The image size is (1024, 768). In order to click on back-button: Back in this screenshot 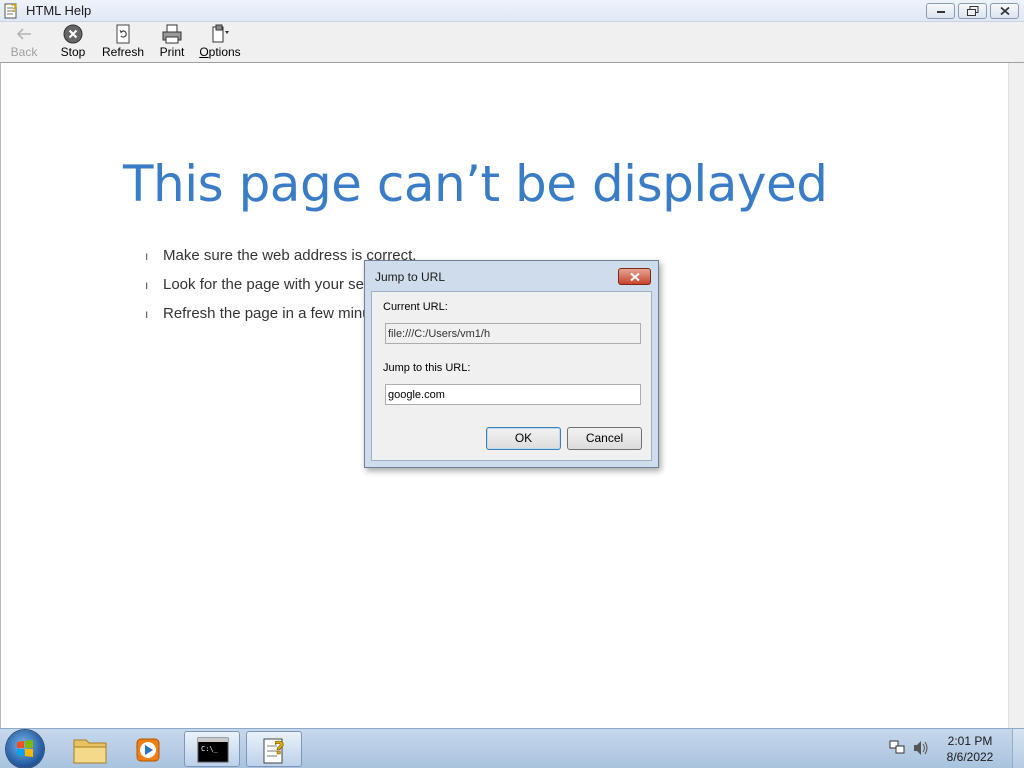, I will do `click(24, 42)`.